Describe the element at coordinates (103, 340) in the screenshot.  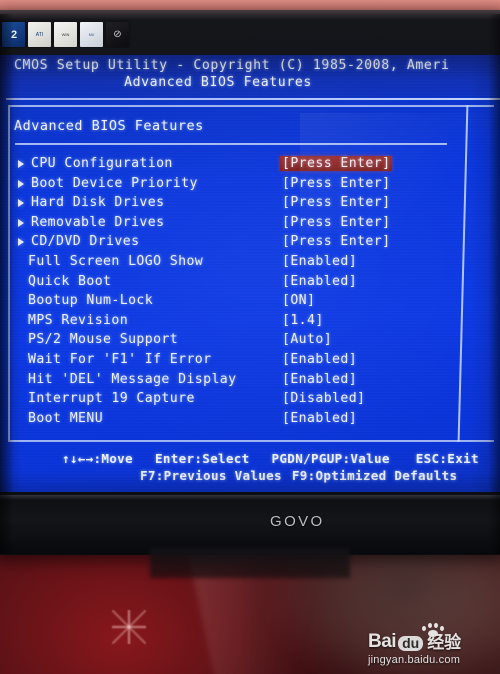
I see `setting-label: PS/2 Mouse Support` at that location.